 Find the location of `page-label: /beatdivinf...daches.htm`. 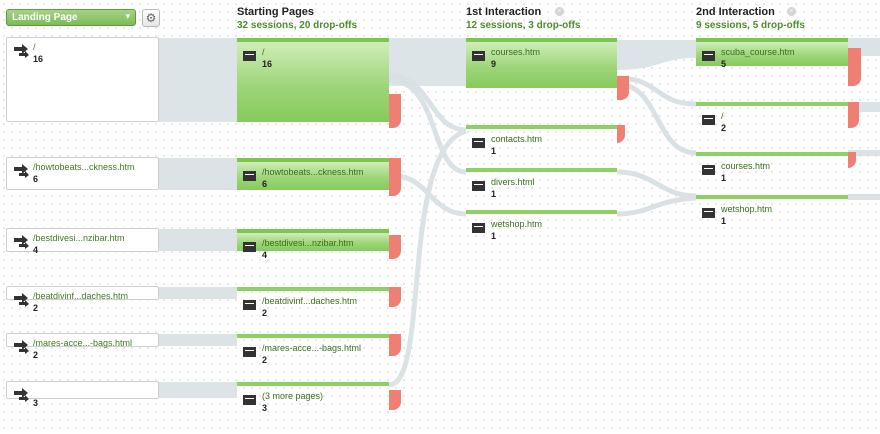

page-label: /beatdivinf...daches.htm is located at coordinates (310, 301).